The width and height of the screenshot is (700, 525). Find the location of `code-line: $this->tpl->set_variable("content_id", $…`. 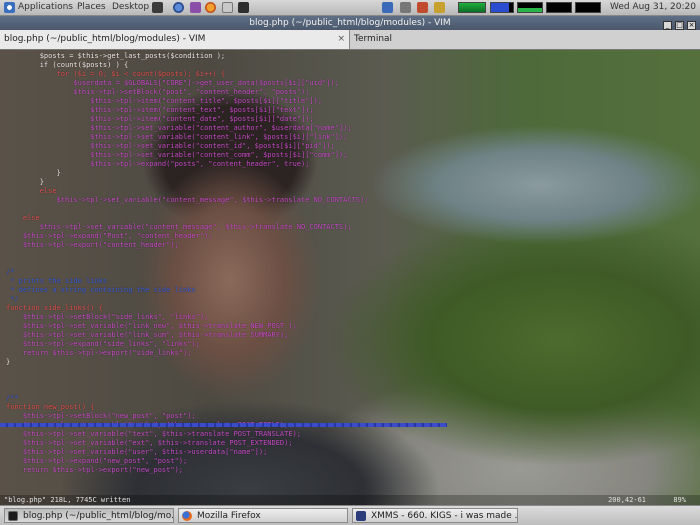

code-line: $this->tpl->set_variable("content_id", $… is located at coordinates (351, 146).